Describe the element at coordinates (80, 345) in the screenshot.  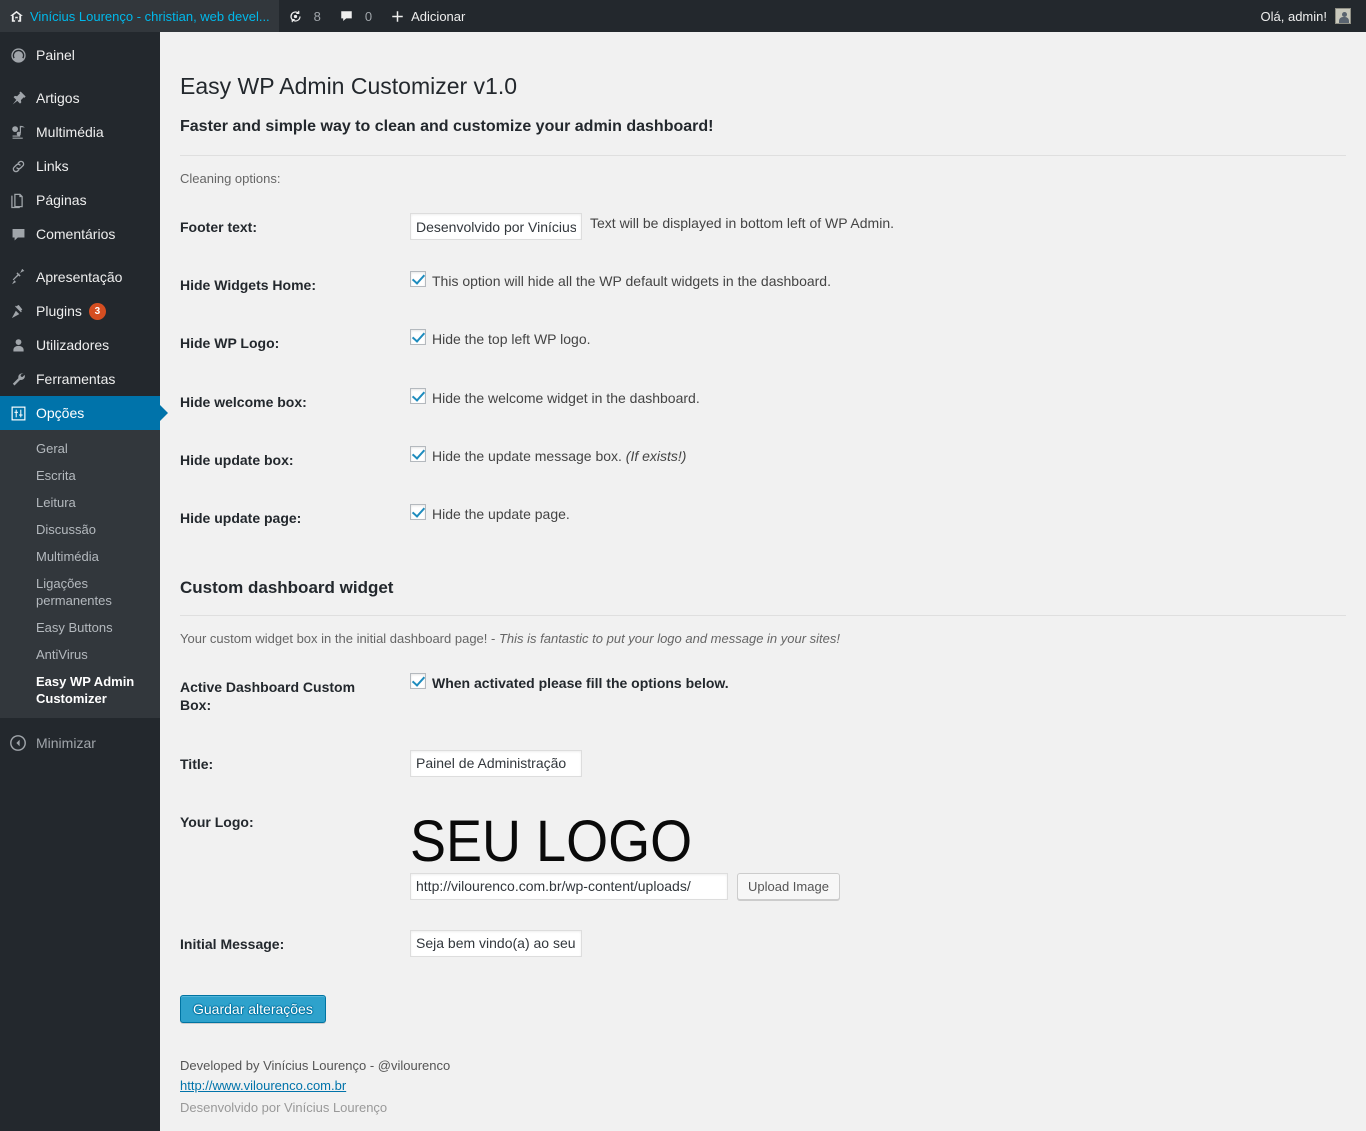
I see `sidebar-item-utilizadores: Utilizadores` at that location.